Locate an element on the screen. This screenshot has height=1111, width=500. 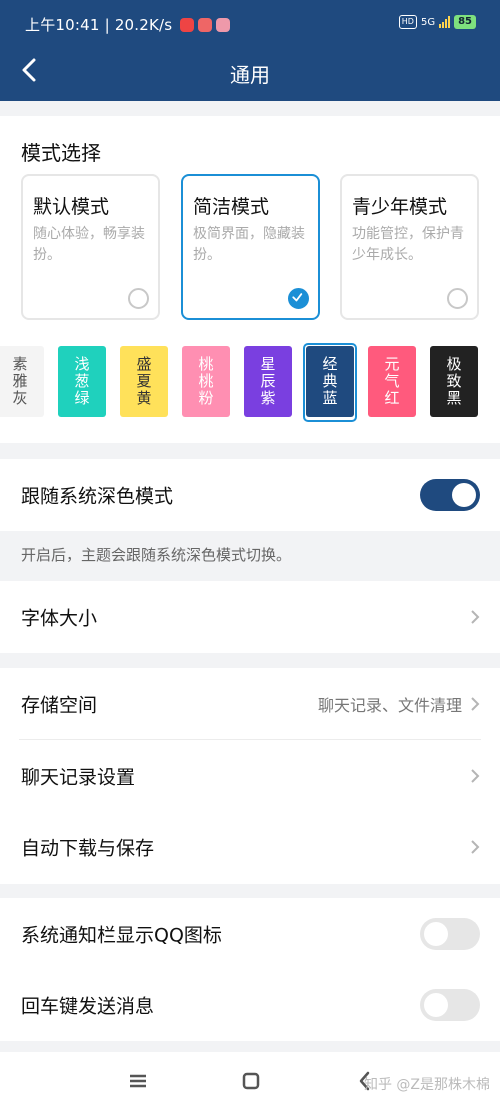
mode-title: 默认模式 is located at coordinates (71, 207).